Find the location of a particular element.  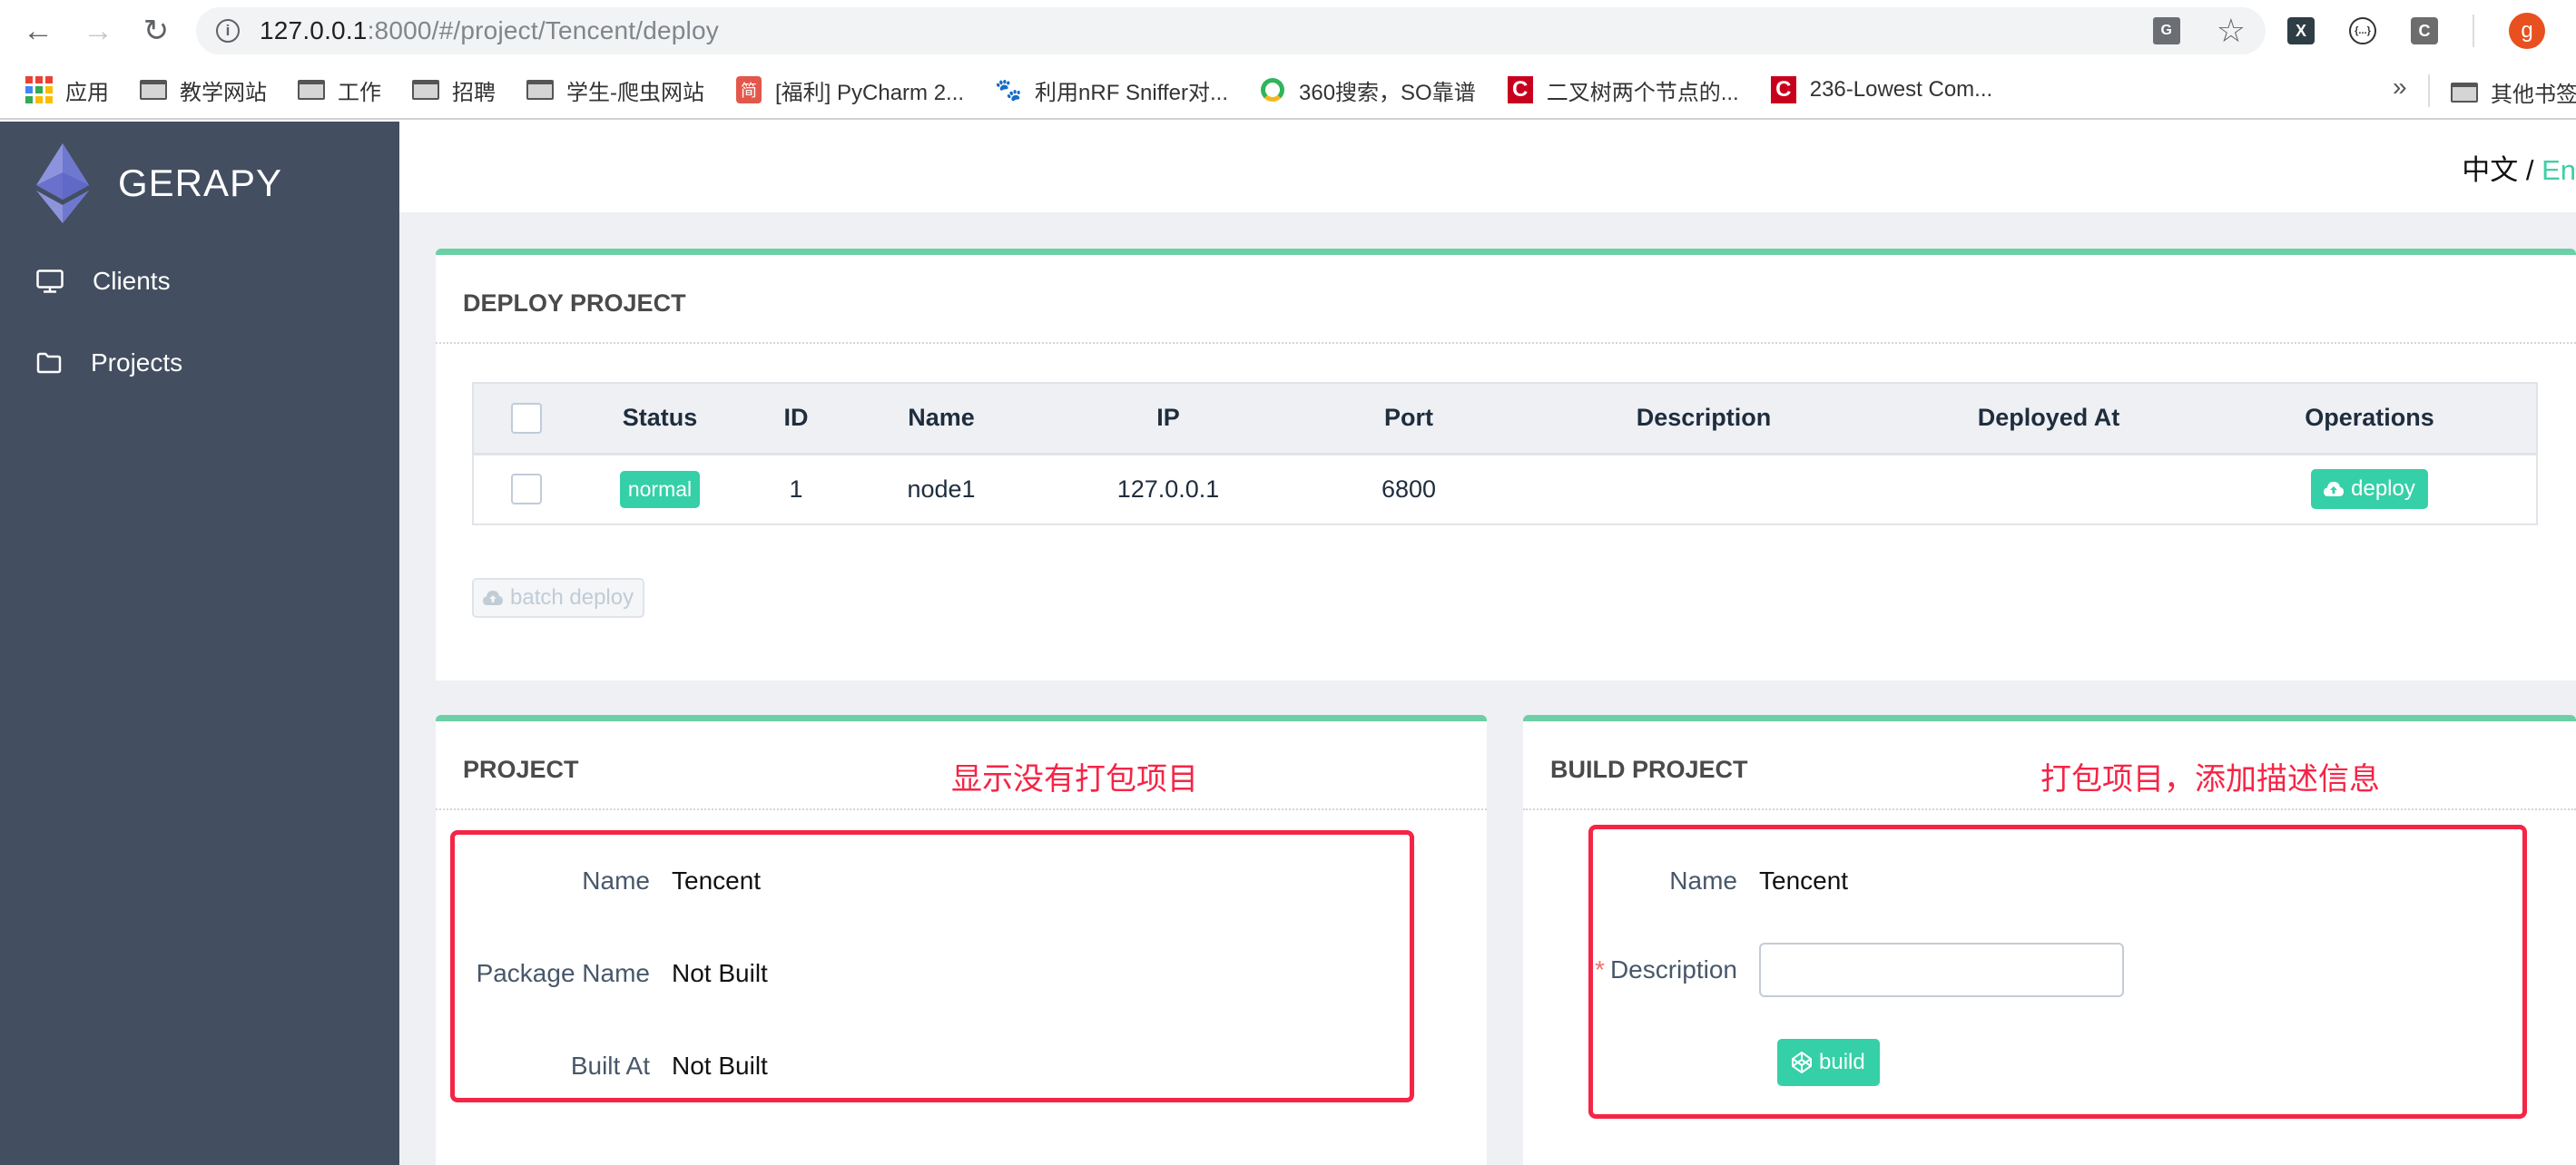

sidebar-item-projects: Projects is located at coordinates (109, 362).